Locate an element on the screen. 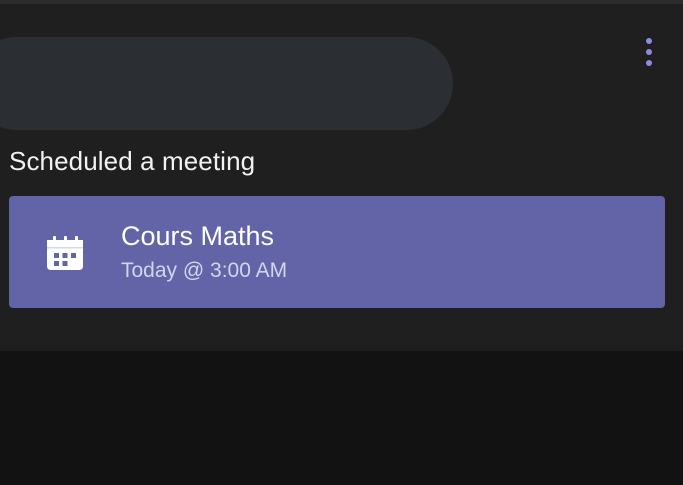 This screenshot has width=683, height=485. more-options-button is located at coordinates (649, 54).